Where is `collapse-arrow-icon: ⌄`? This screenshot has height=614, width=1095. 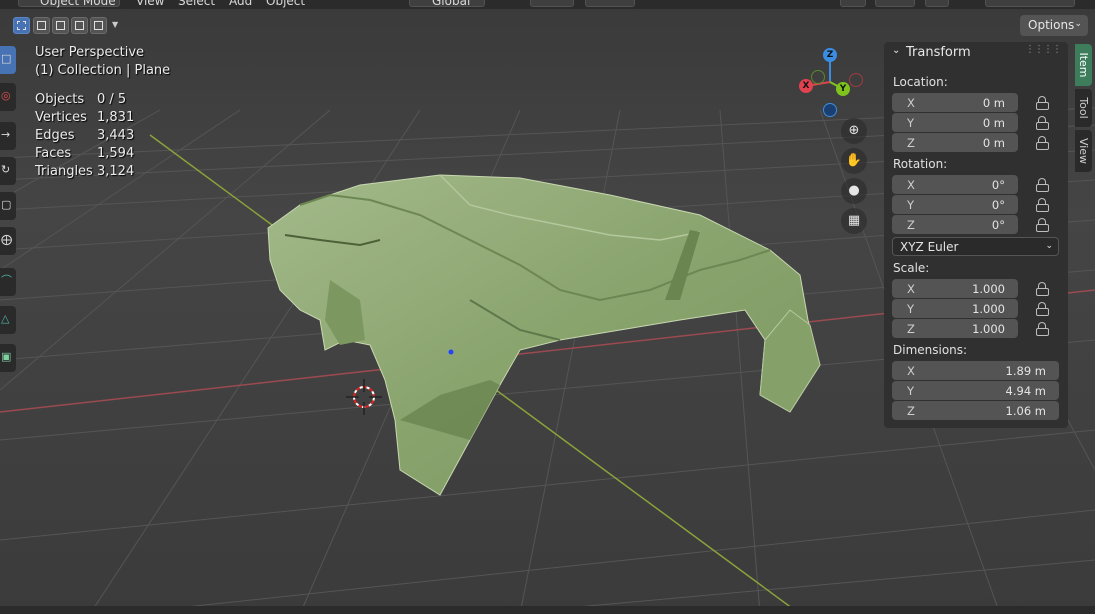
collapse-arrow-icon: ⌄ is located at coordinates (896, 50).